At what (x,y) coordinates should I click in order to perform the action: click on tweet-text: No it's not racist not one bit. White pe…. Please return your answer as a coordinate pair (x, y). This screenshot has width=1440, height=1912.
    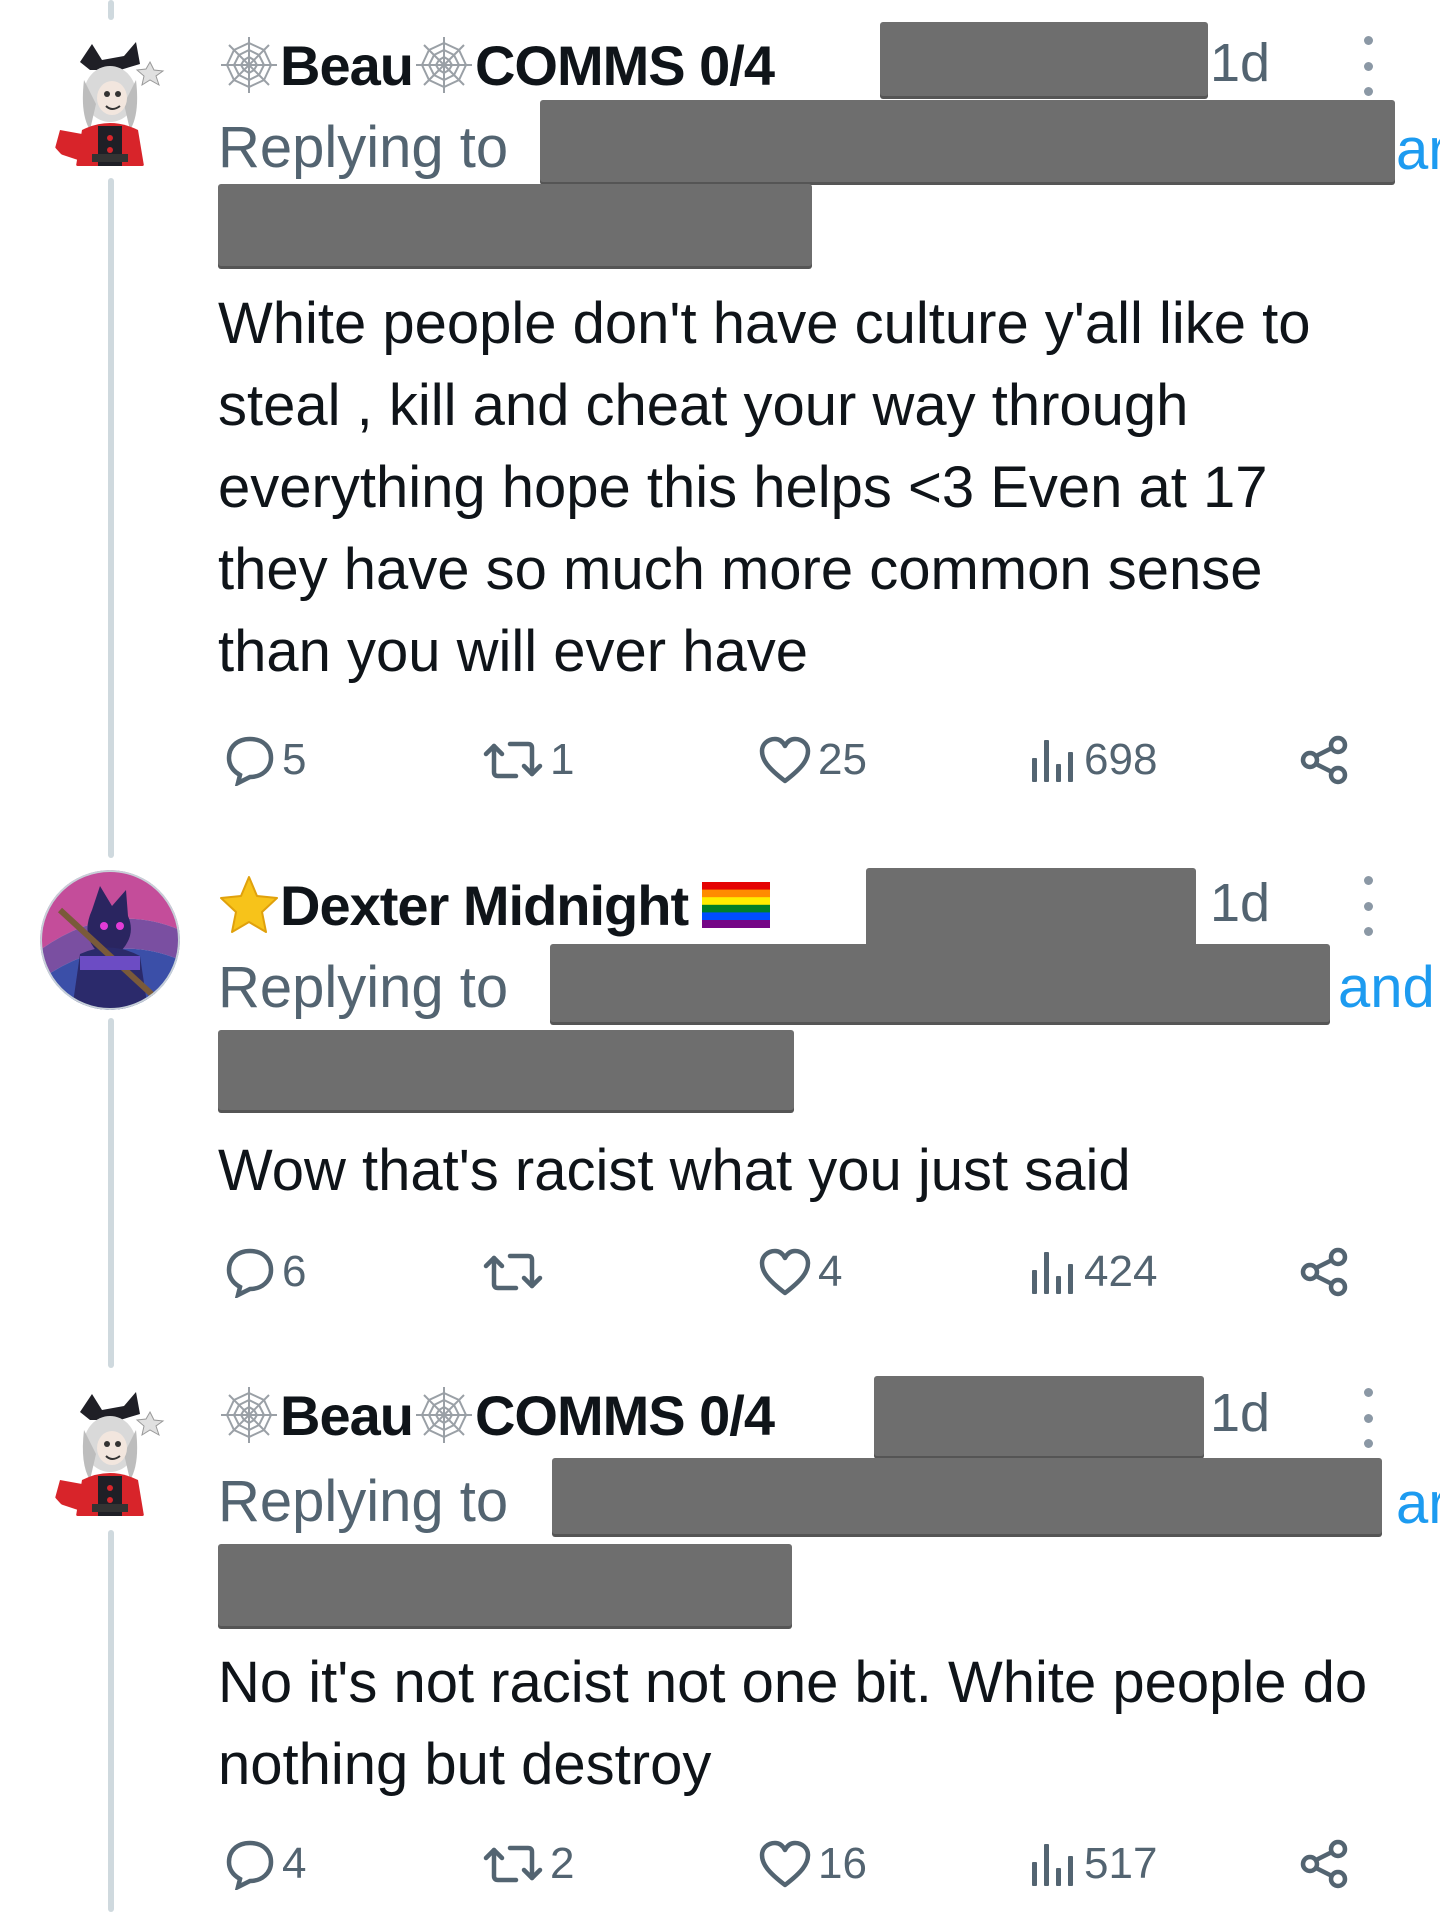
    Looking at the image, I should click on (793, 1723).